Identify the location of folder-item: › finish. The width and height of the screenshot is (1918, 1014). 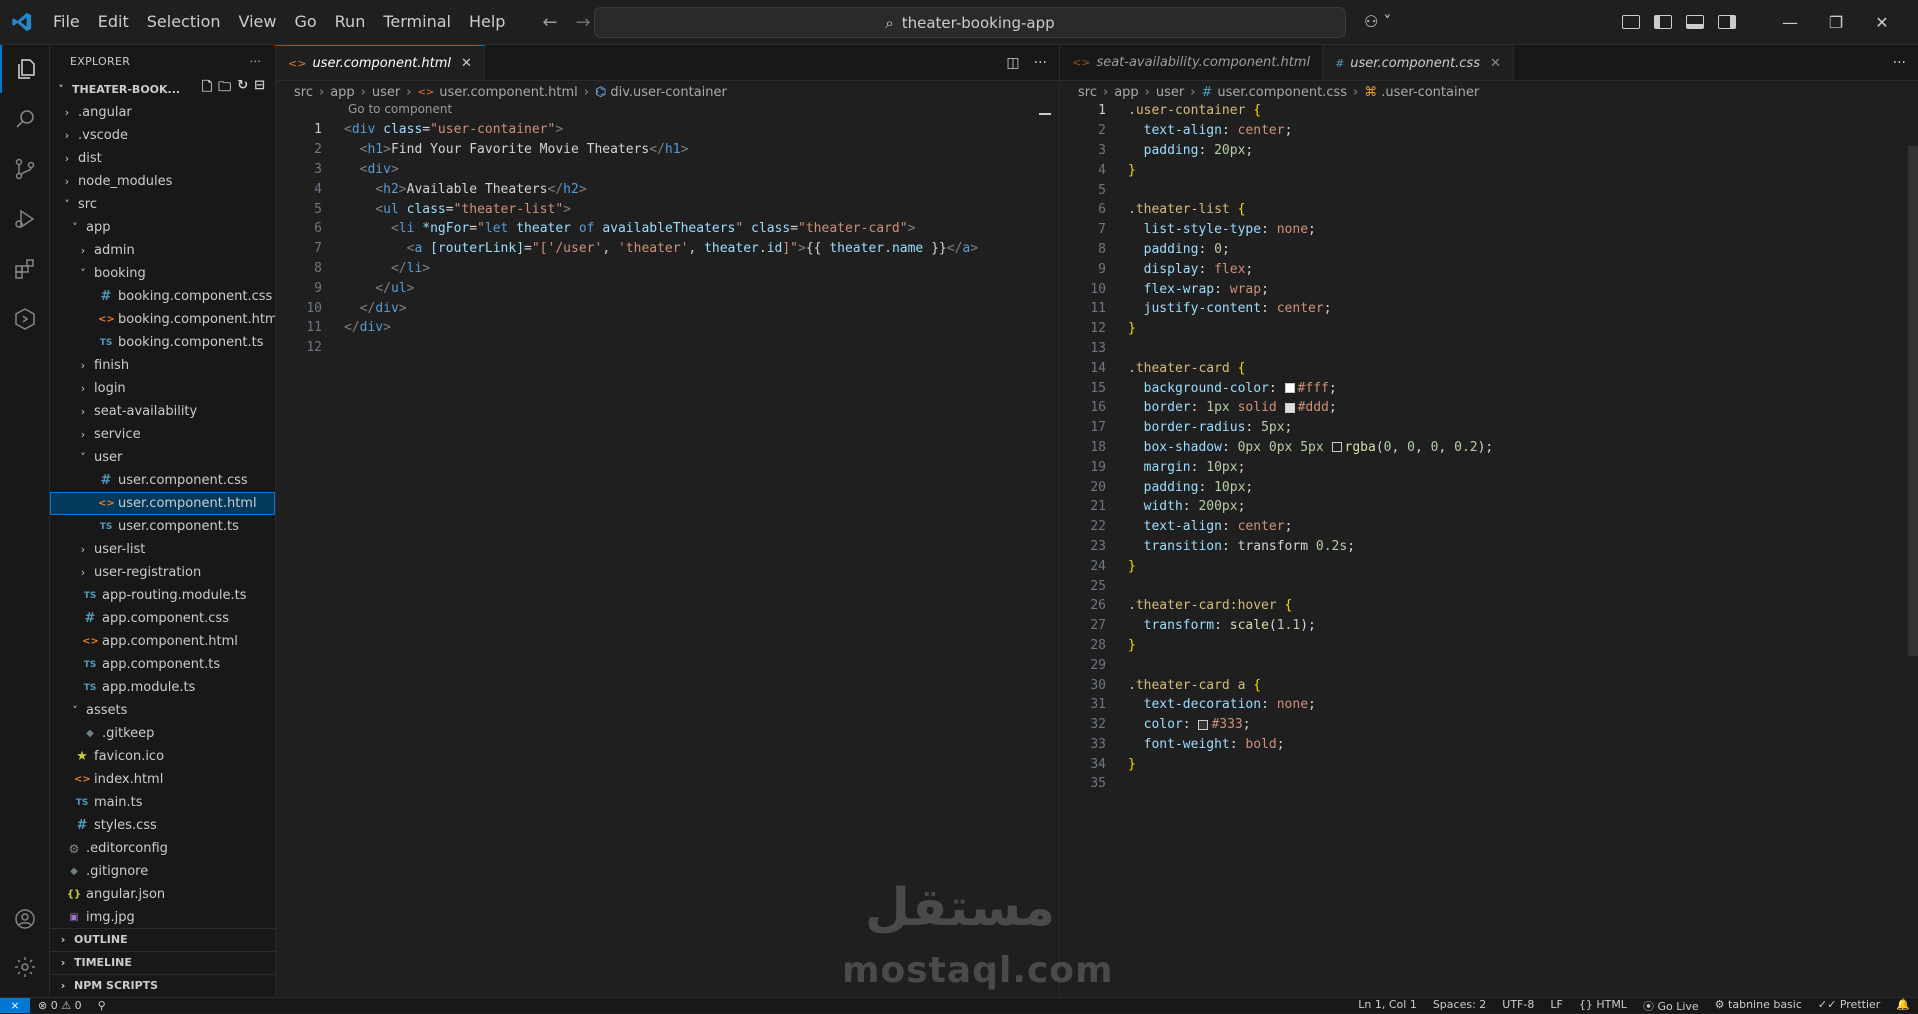
(162, 365).